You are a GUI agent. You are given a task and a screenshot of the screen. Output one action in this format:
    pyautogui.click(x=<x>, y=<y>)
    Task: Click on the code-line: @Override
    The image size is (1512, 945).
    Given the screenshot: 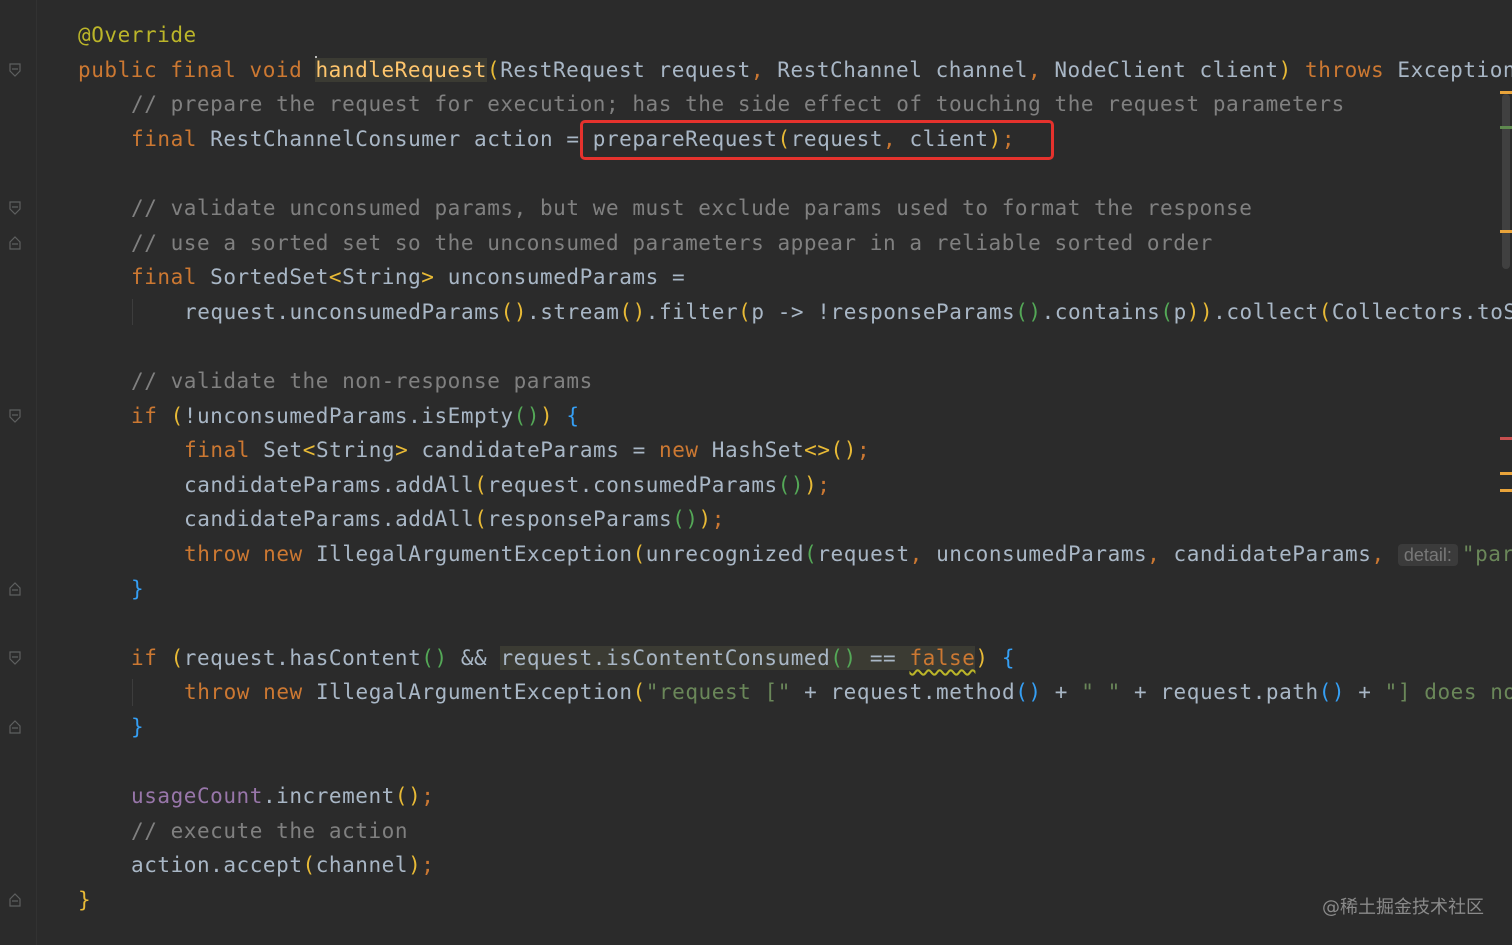 What is the action you would take?
    pyautogui.click(x=795, y=35)
    